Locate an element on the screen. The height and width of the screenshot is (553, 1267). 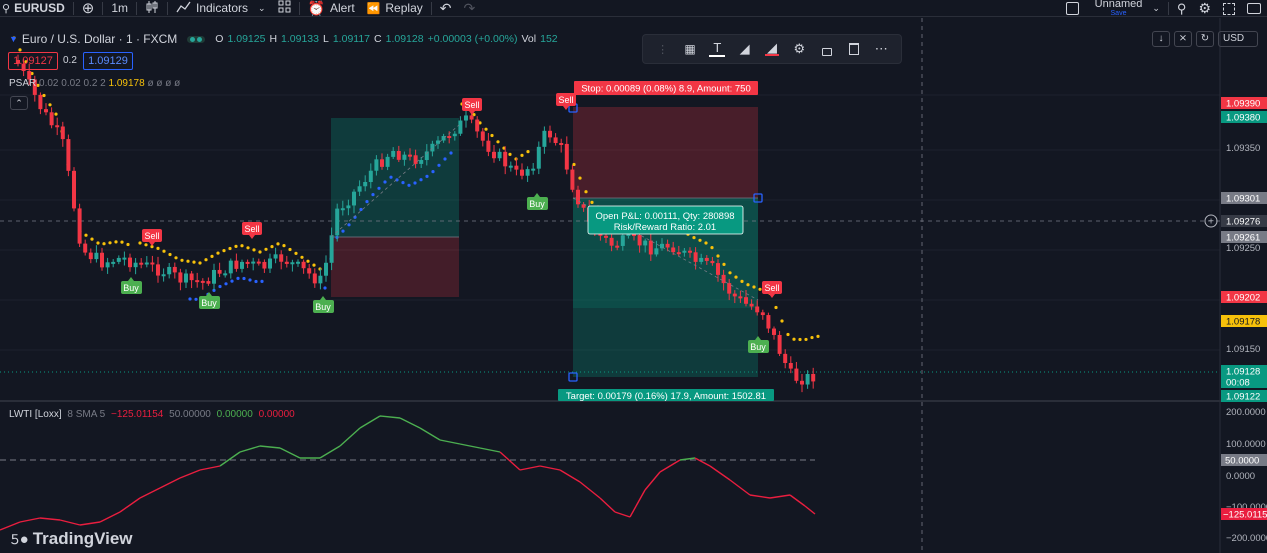
redo-button: ↷ is located at coordinates (469, 8).